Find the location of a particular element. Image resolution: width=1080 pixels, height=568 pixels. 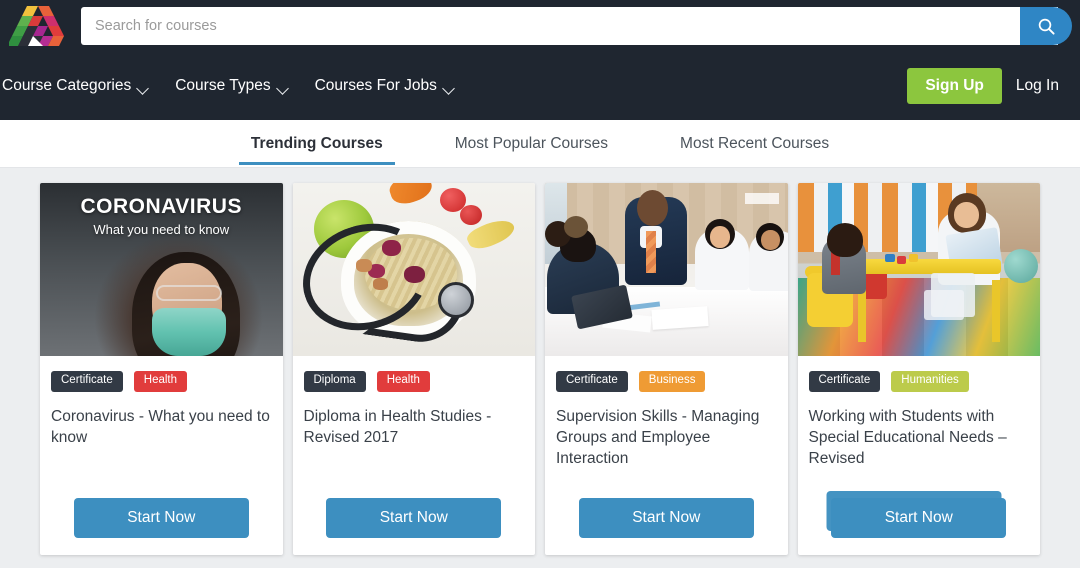

nav-item-course-types: Course Types is located at coordinates (231, 86).